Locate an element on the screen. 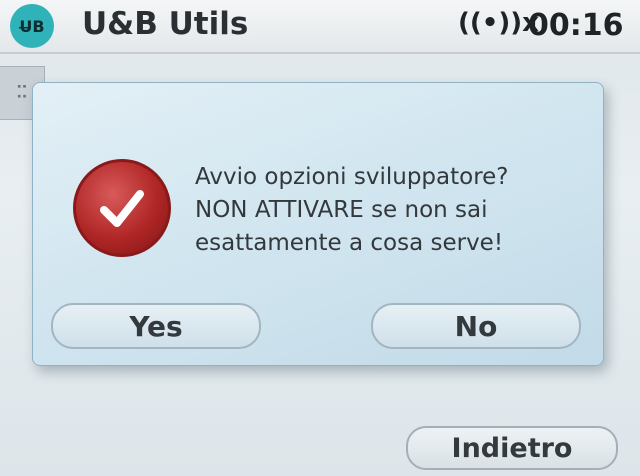 This screenshot has width=640, height=476. clock: 00:16 is located at coordinates (576, 25).